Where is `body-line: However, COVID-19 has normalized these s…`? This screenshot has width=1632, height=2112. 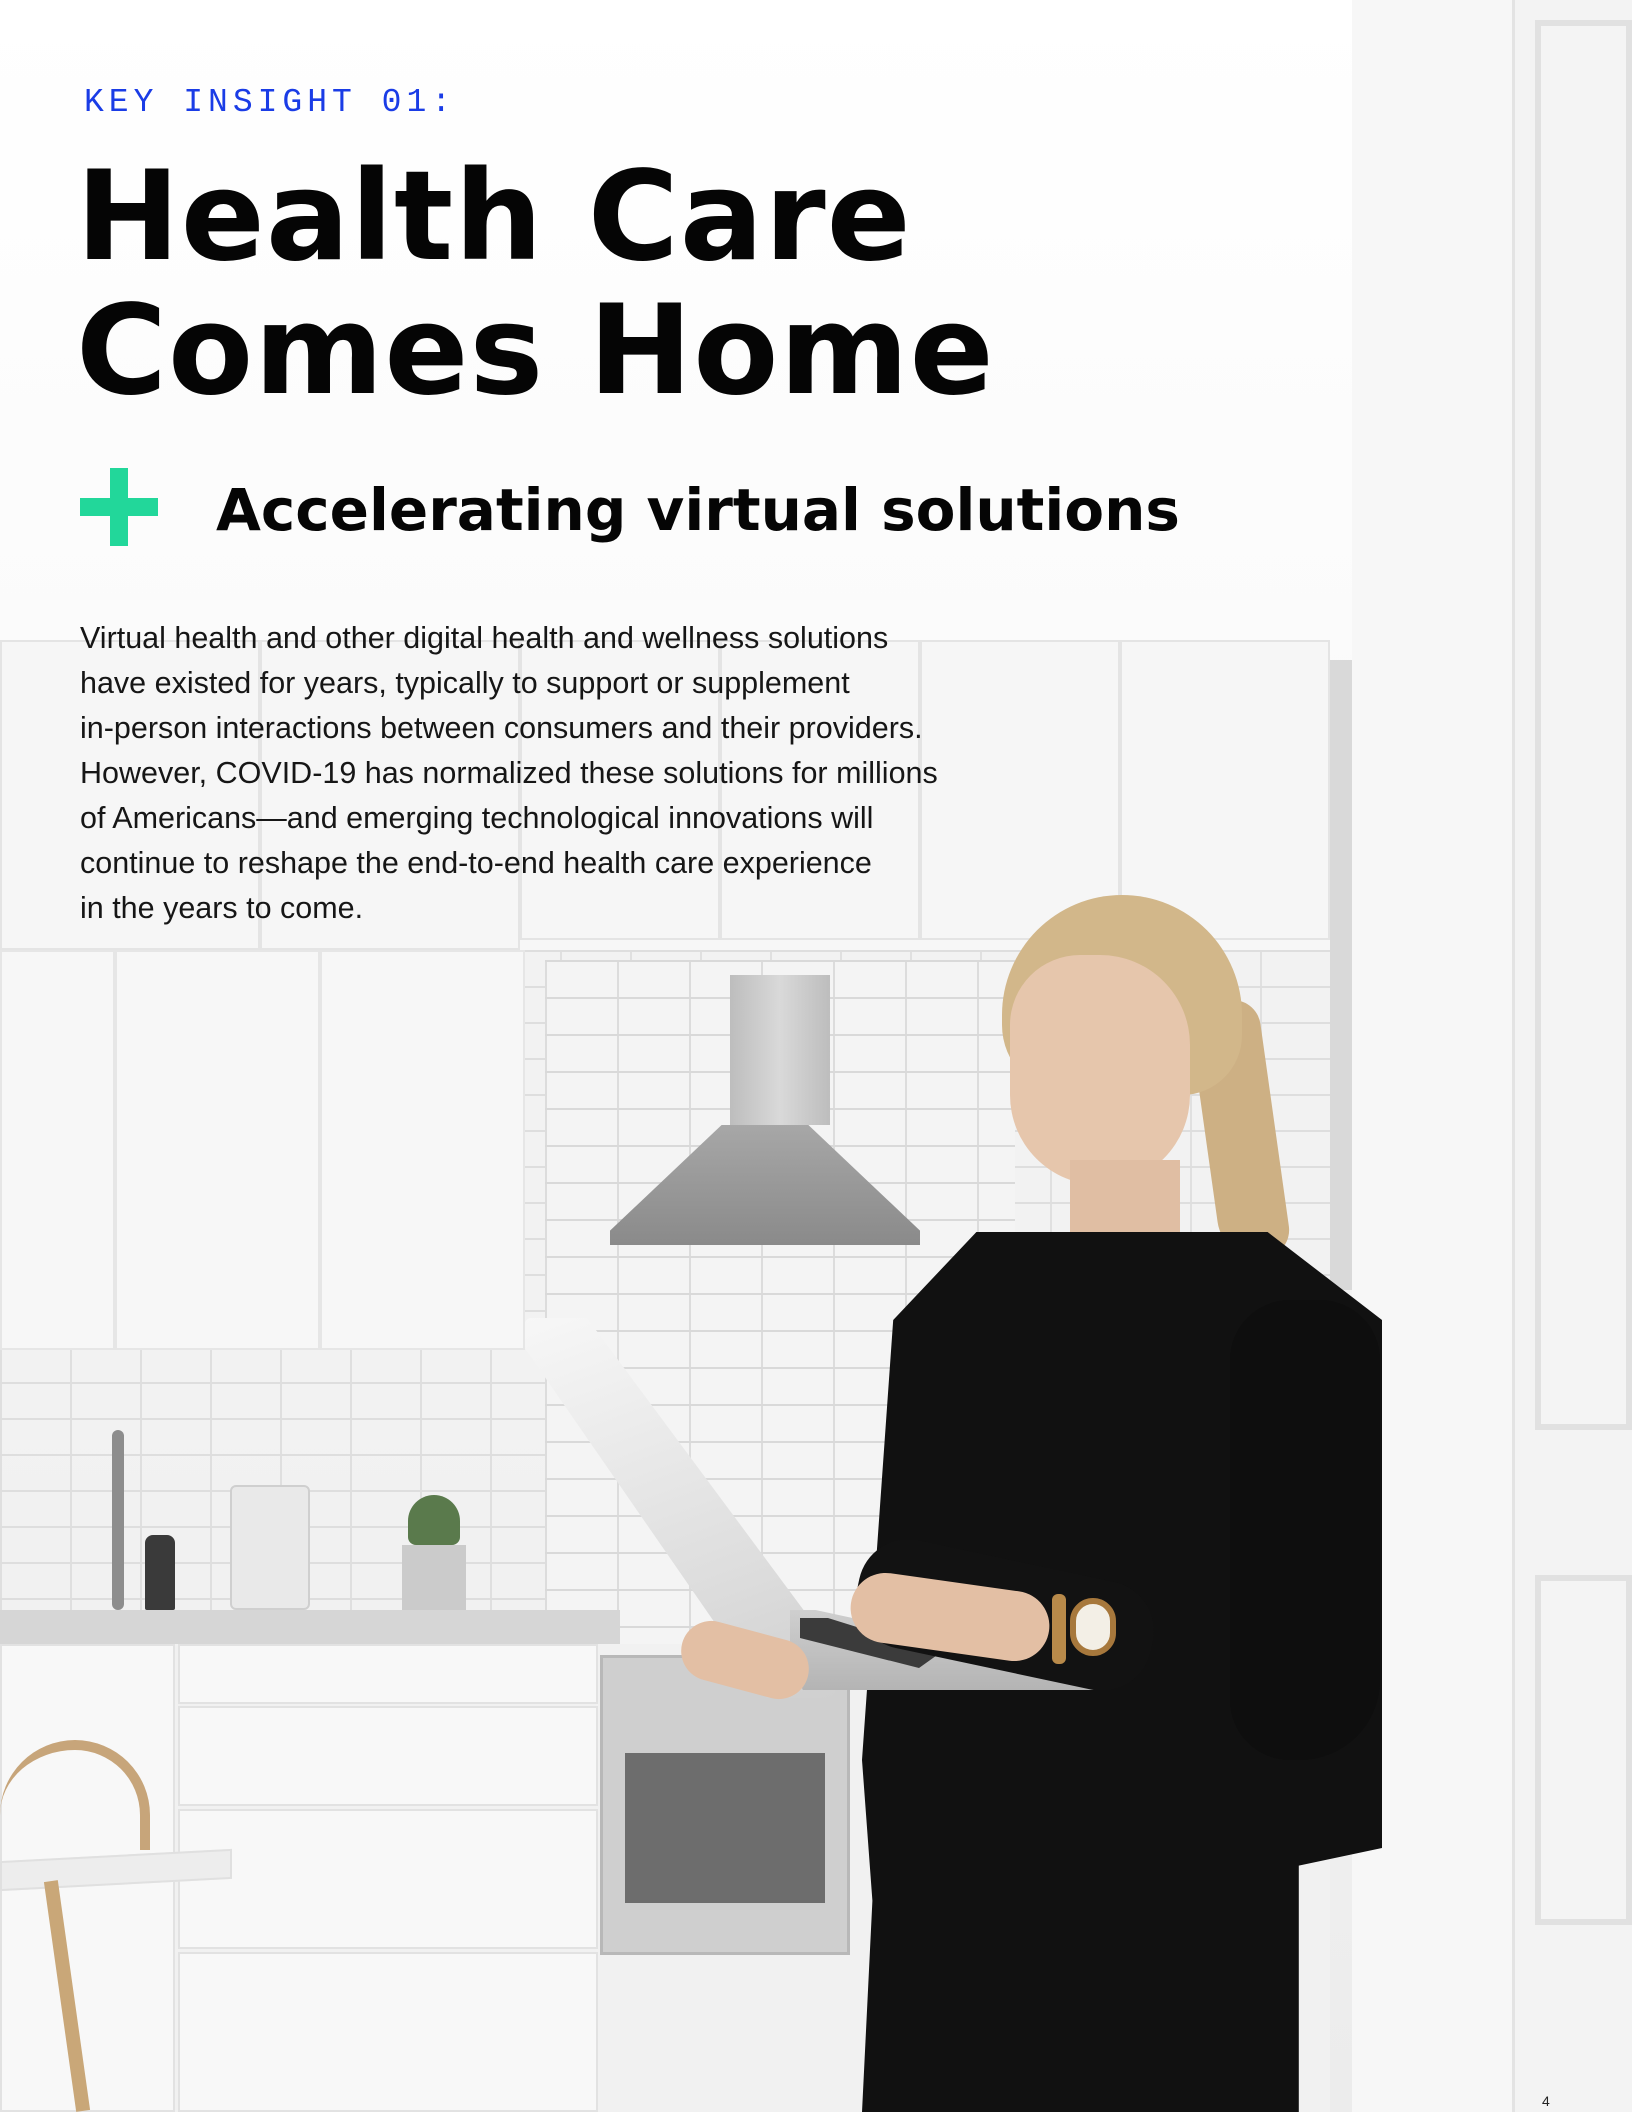
body-line: However, COVID-19 has normalized these s… is located at coordinates (509, 773).